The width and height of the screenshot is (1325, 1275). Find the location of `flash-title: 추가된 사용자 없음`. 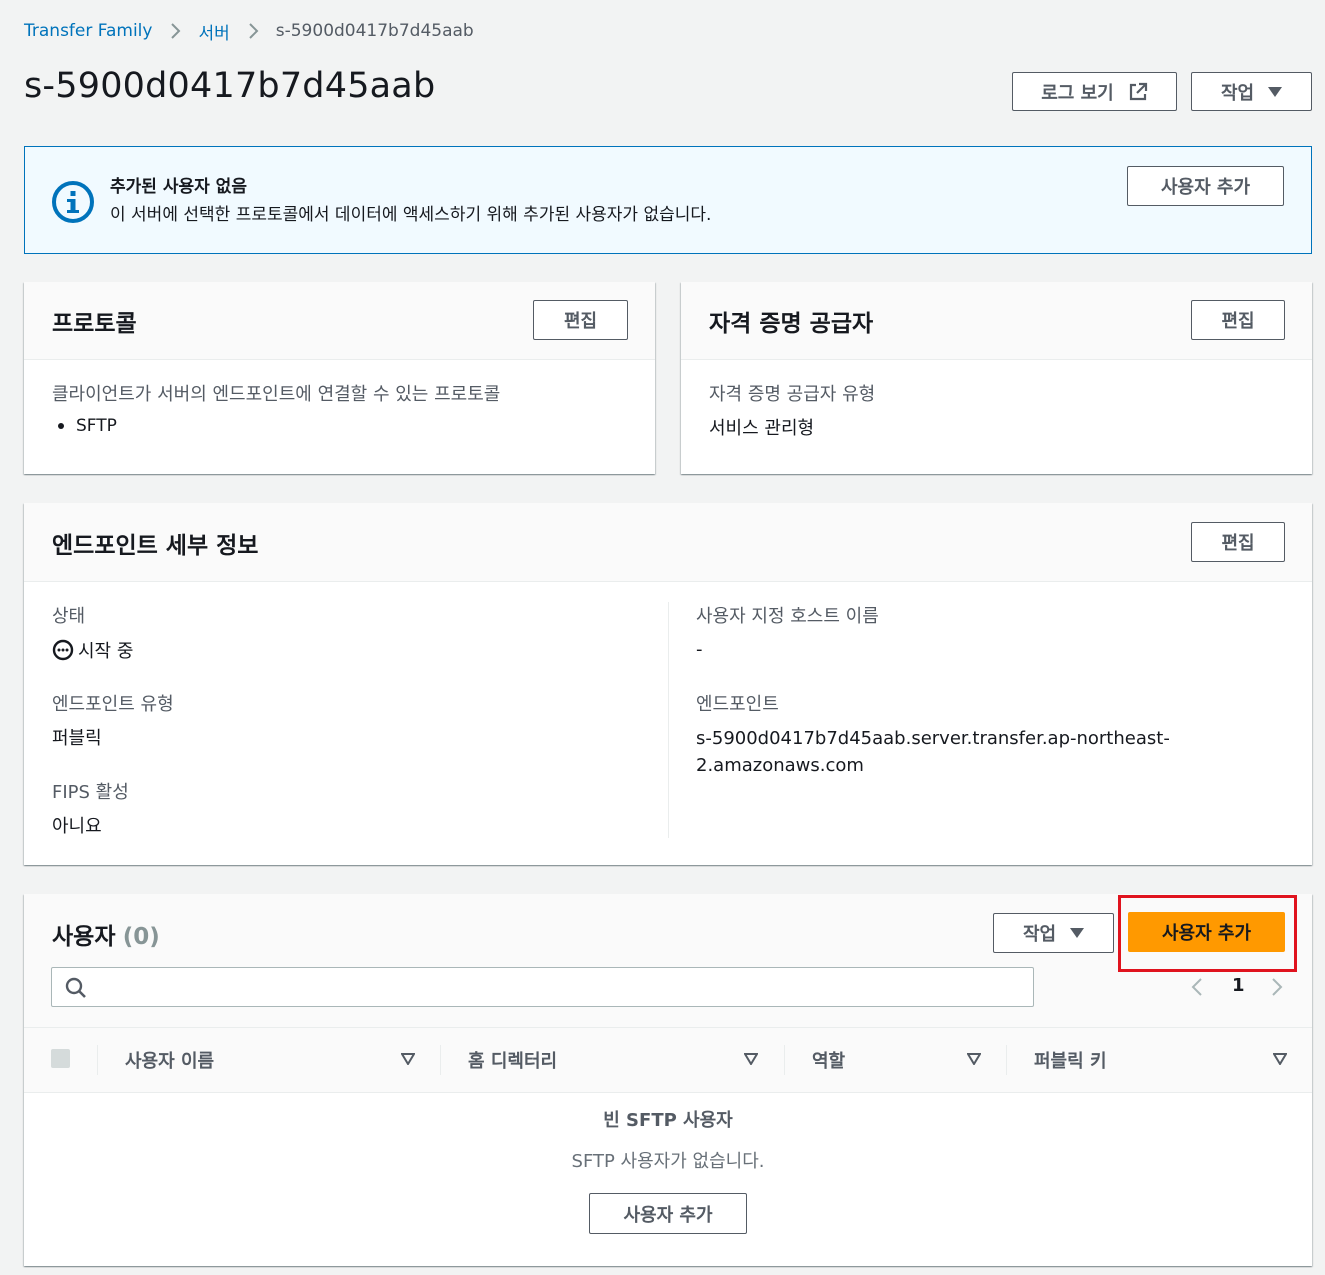

flash-title: 추가된 사용자 없음 is located at coordinates (178, 187).